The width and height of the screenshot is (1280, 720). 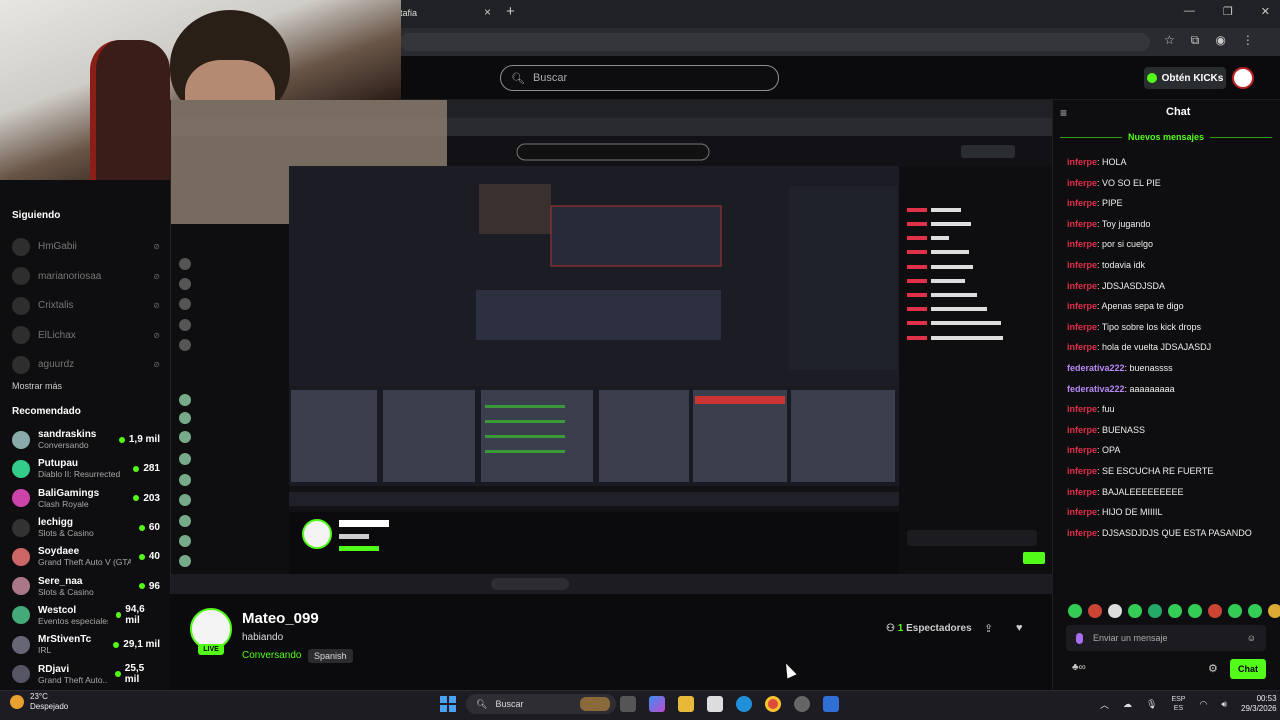 I want to click on chat-message: federativa222: aaaaaaaaa, so click(x=1172, y=393).